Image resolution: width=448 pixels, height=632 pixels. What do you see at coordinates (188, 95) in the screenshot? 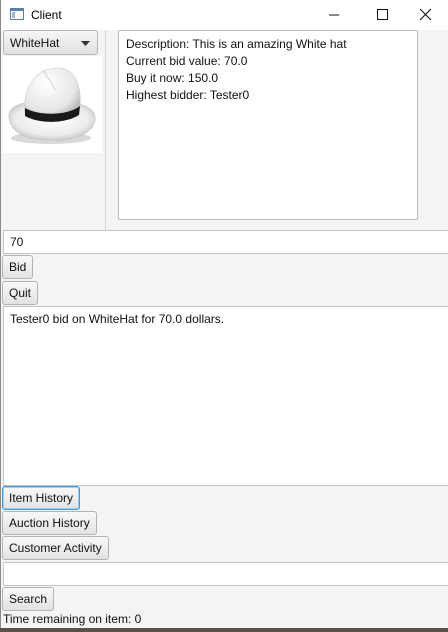
I see `highest-bidder: Highest bidder: Tester0` at bounding box center [188, 95].